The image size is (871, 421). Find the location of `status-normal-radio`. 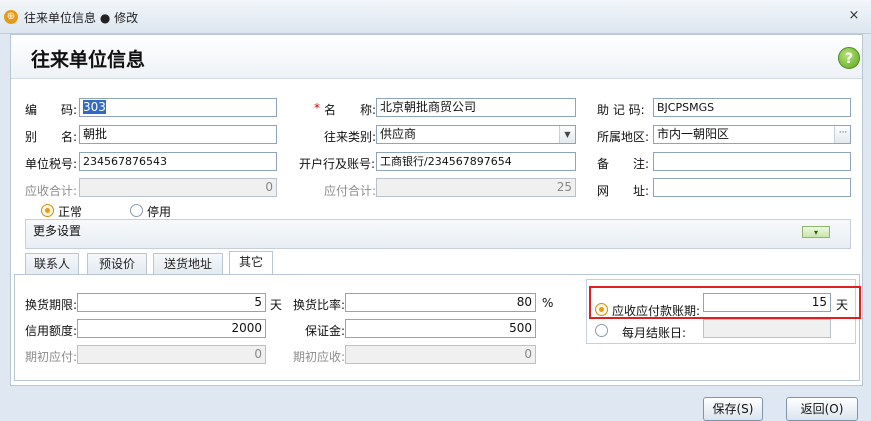

status-normal-radio is located at coordinates (47, 210).